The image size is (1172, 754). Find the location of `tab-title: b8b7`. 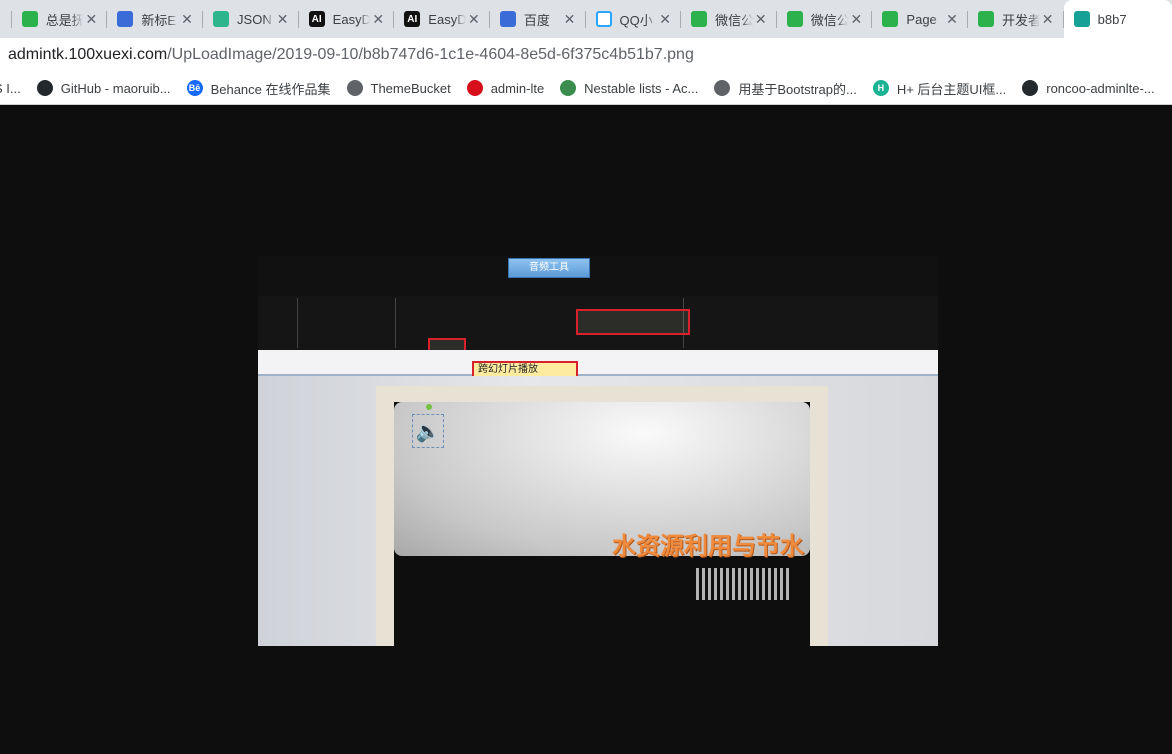

tab-title: b8b7 is located at coordinates (1112, 19).